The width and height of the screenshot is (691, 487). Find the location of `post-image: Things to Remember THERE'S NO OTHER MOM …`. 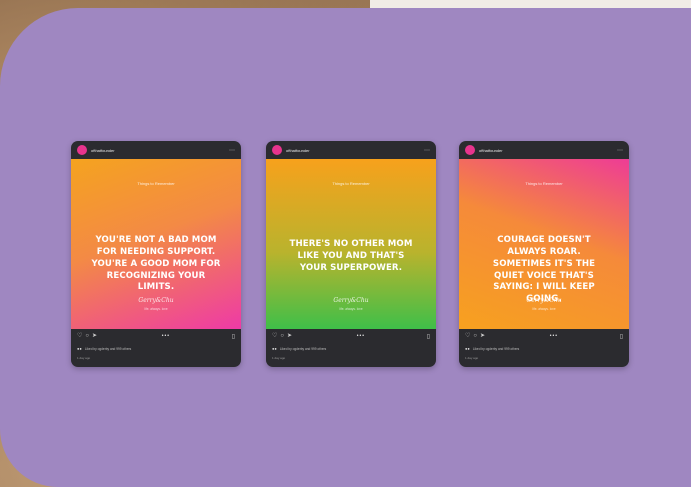

post-image: Things to Remember THERE'S NO OTHER MOM … is located at coordinates (351, 244).